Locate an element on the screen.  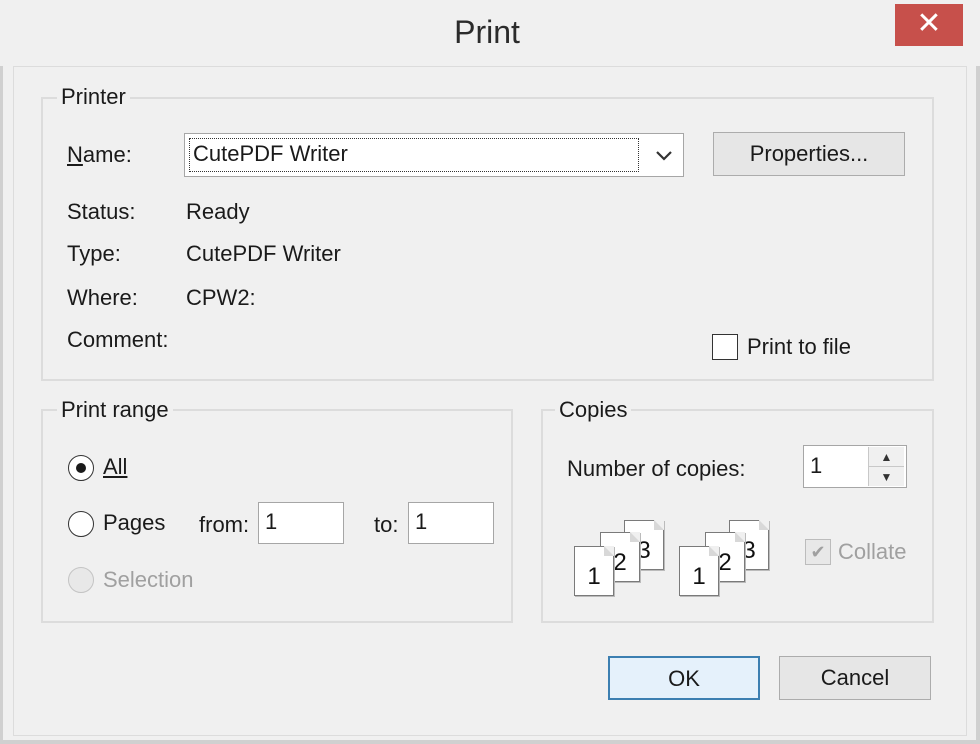
name-label-mnemonic: N is located at coordinates (75, 154).